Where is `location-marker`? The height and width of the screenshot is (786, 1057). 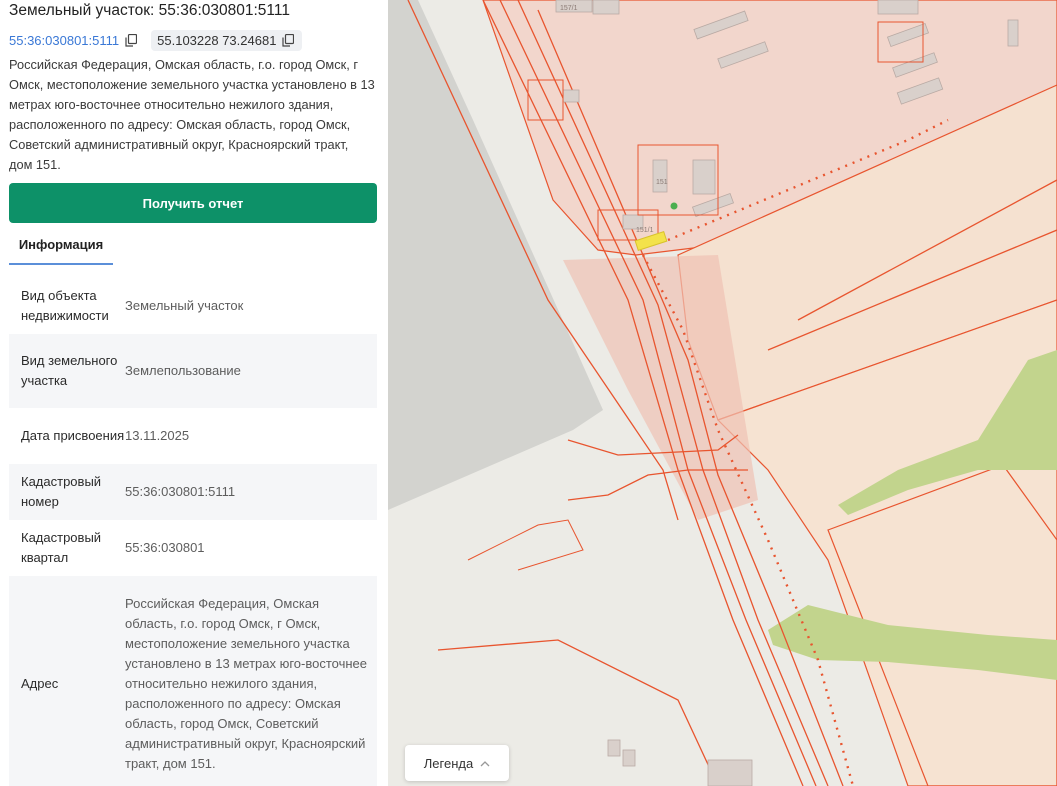 location-marker is located at coordinates (674, 206).